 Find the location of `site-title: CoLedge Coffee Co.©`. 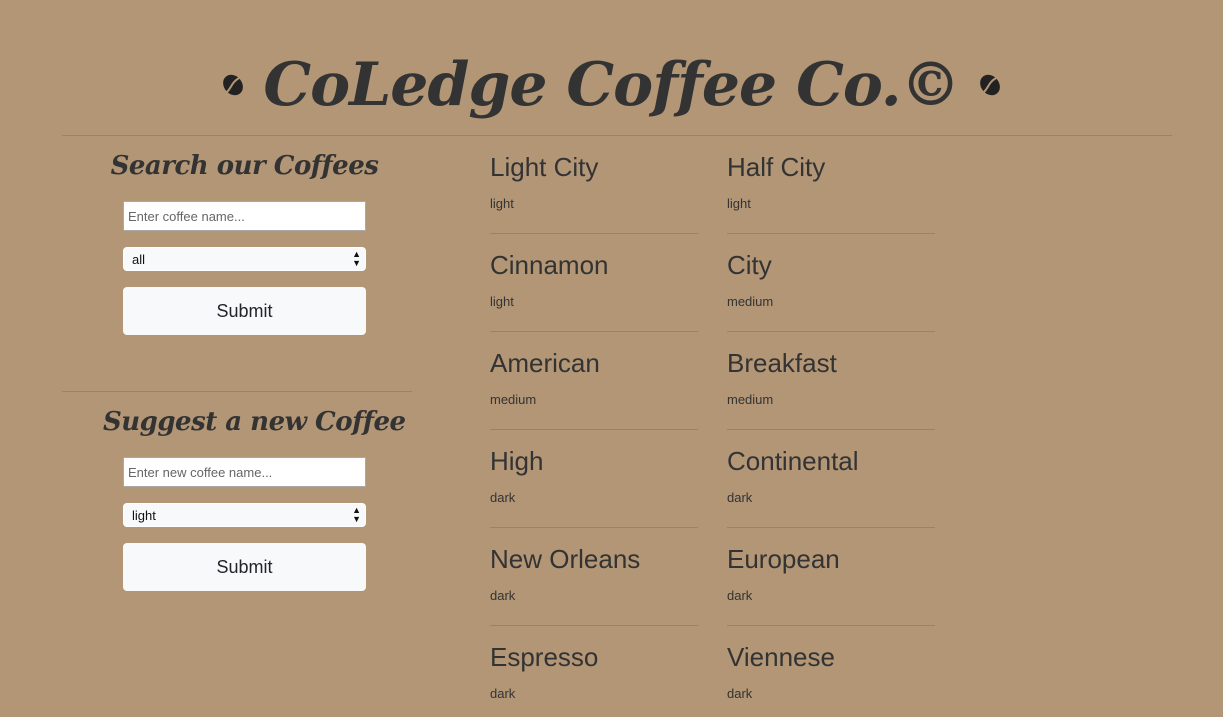

site-title: CoLedge Coffee Co.© is located at coordinates (611, 85).